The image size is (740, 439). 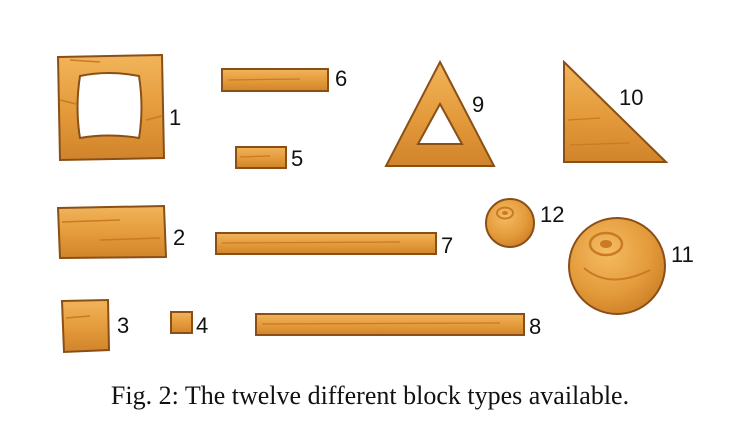 I want to click on block-12-label: 12, so click(x=552, y=214).